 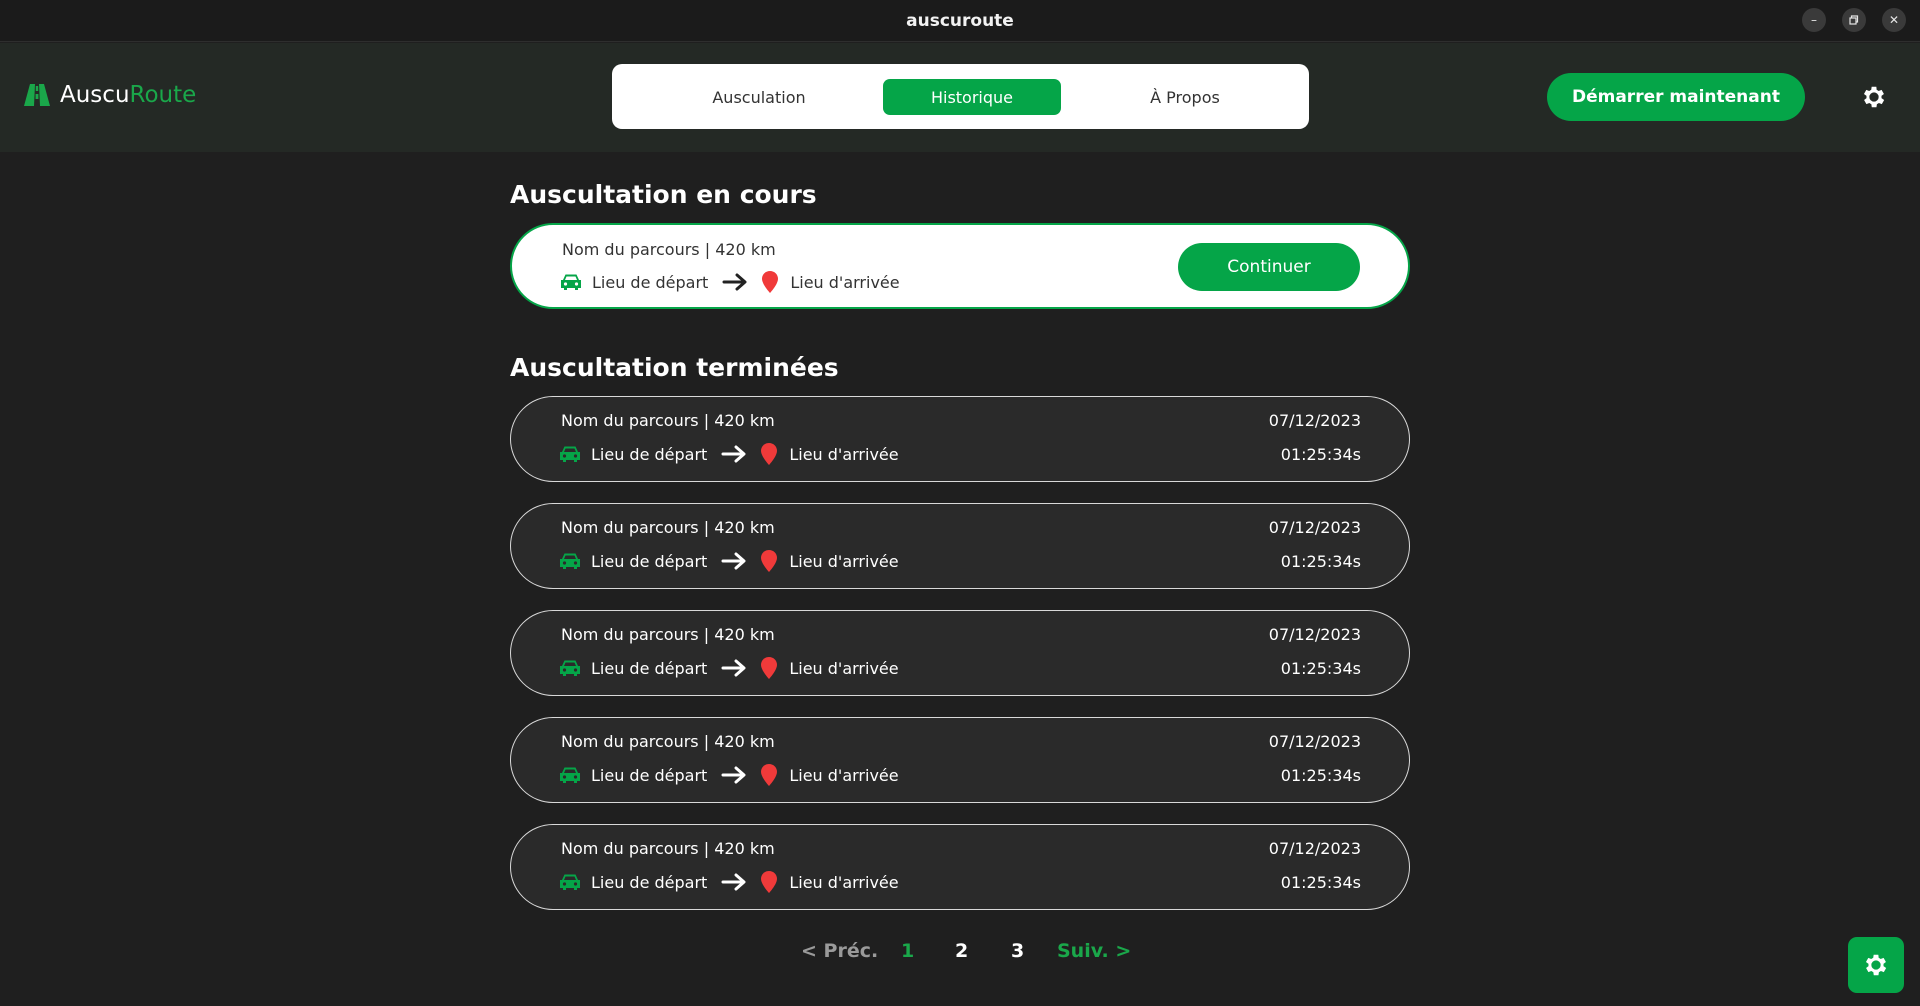 I want to click on pagination: < Préc. 1 2 3 Suiv. >, so click(x=960, y=955).